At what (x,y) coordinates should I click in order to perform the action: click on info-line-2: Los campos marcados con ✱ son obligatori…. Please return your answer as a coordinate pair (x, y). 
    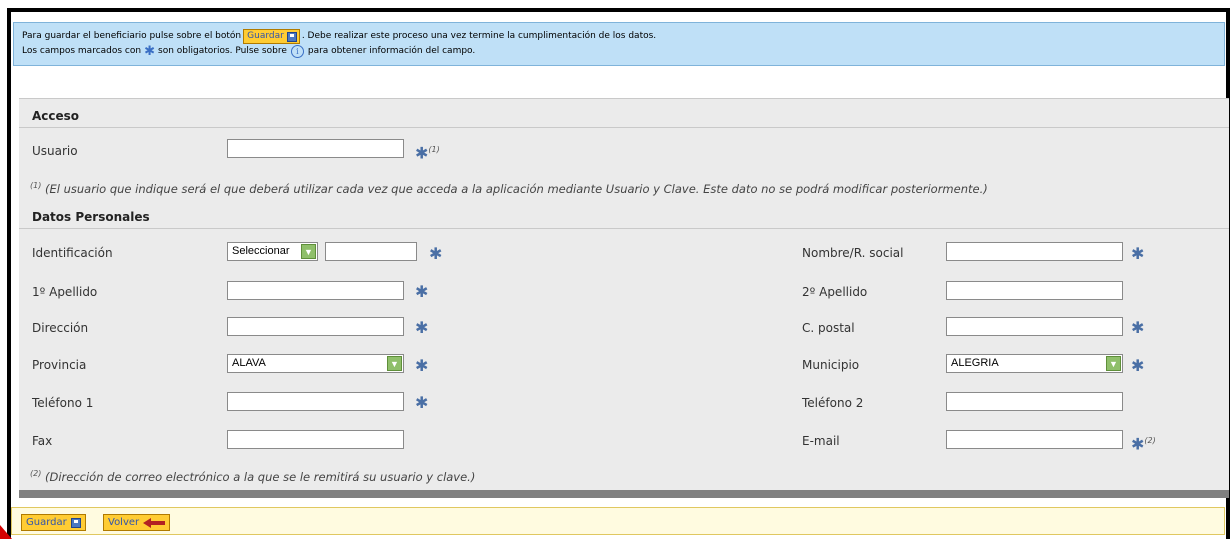
    Looking at the image, I should click on (623, 51).